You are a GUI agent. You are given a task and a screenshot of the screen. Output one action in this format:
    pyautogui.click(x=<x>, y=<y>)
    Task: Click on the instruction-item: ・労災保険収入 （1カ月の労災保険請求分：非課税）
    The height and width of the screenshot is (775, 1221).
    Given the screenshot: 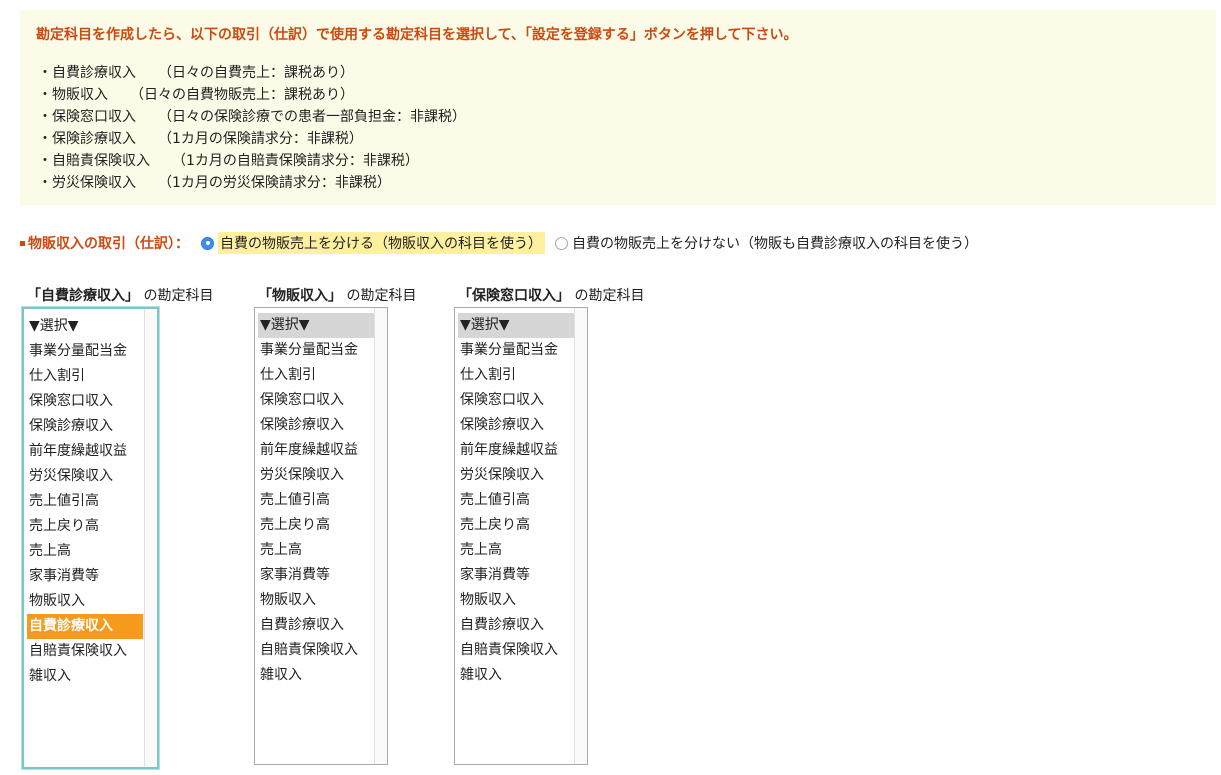 What is the action you would take?
    pyautogui.click(x=252, y=183)
    